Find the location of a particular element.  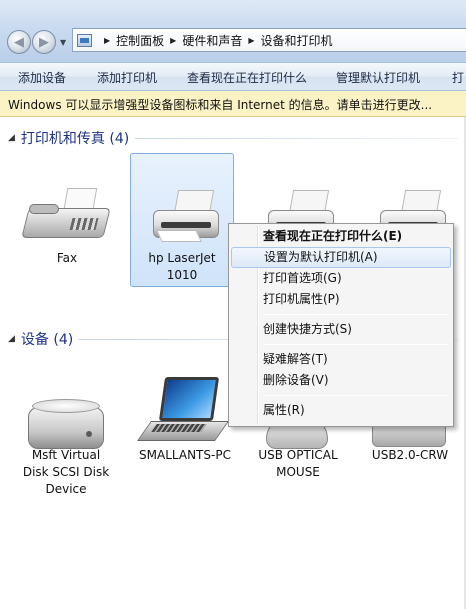

laptop-icon is located at coordinates (185, 402).